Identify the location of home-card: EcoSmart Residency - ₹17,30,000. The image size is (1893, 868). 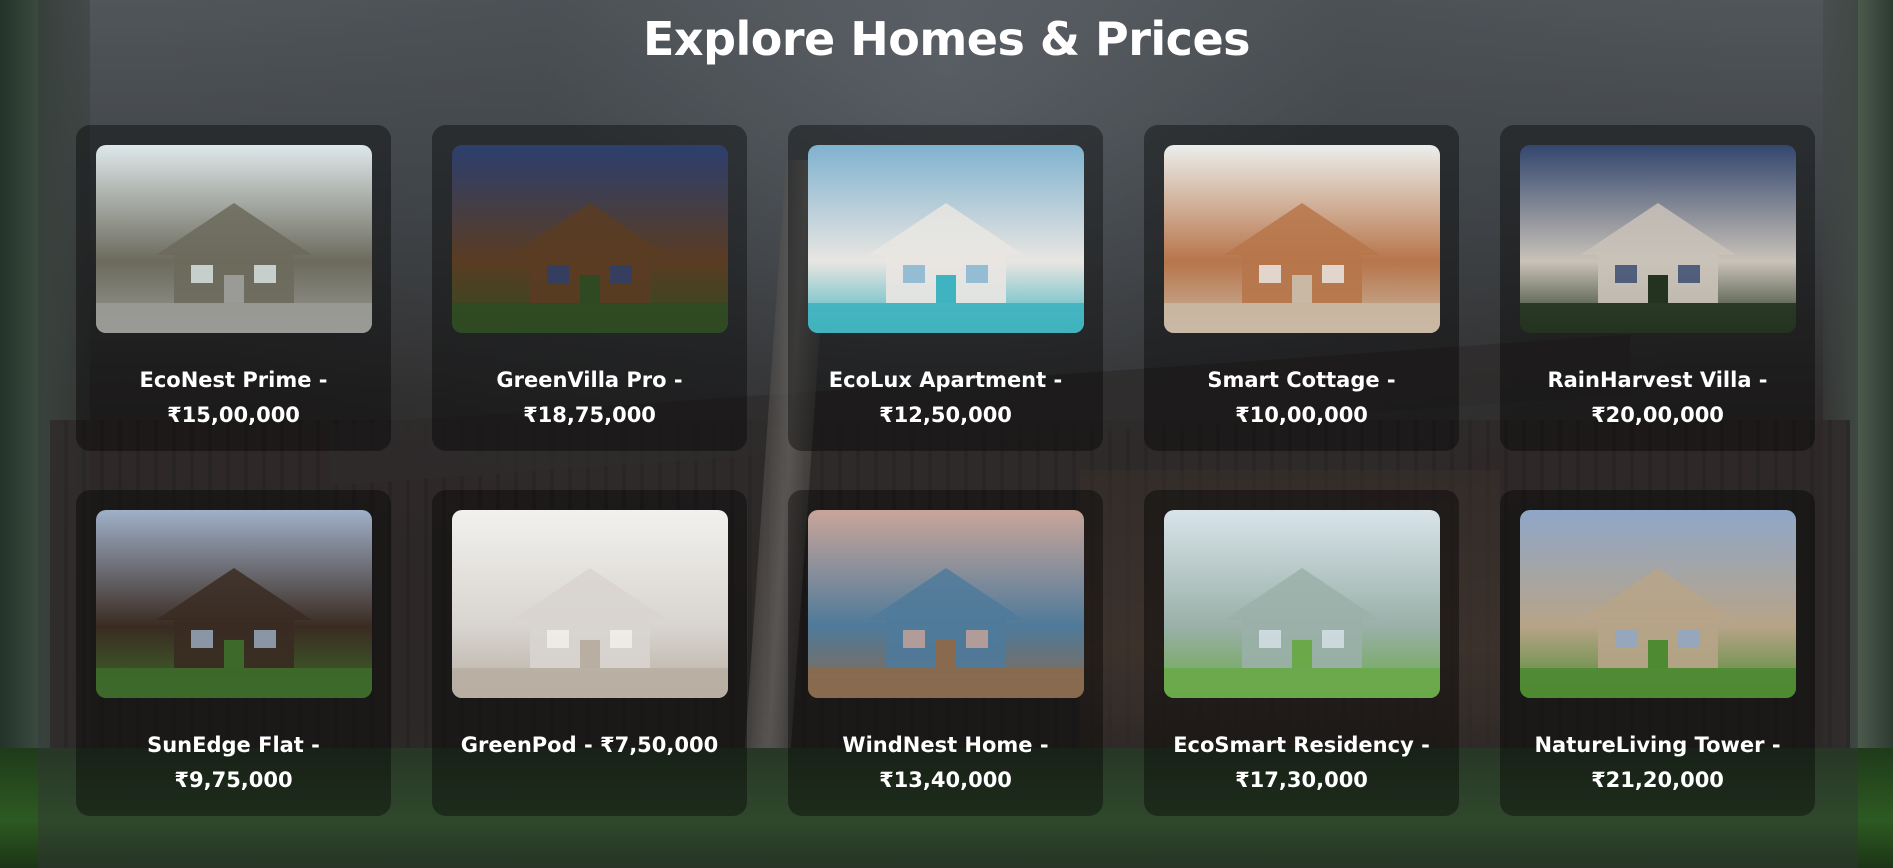
(1301, 653).